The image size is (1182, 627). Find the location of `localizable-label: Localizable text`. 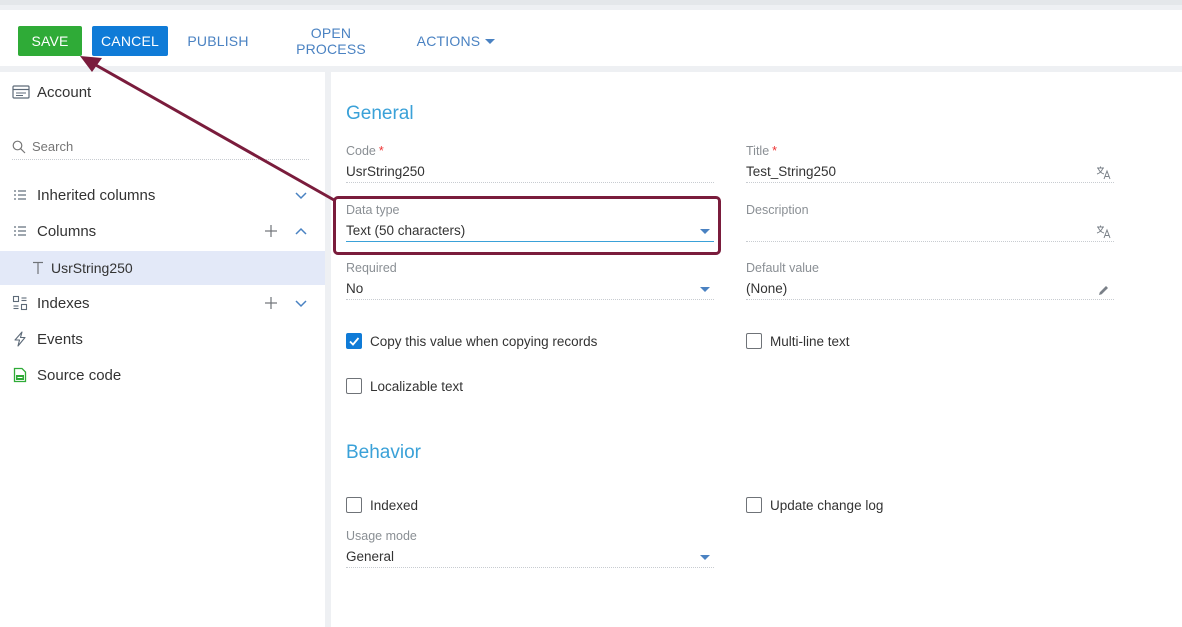

localizable-label: Localizable text is located at coordinates (417, 386).